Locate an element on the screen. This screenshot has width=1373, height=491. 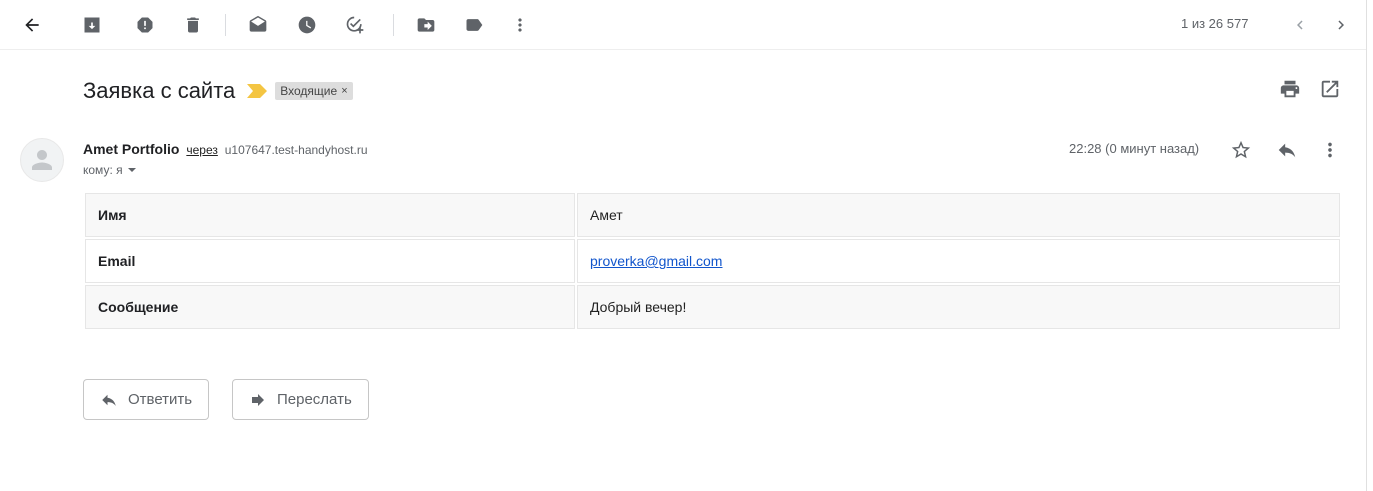
report-spam-icon is located at coordinates (145, 25).